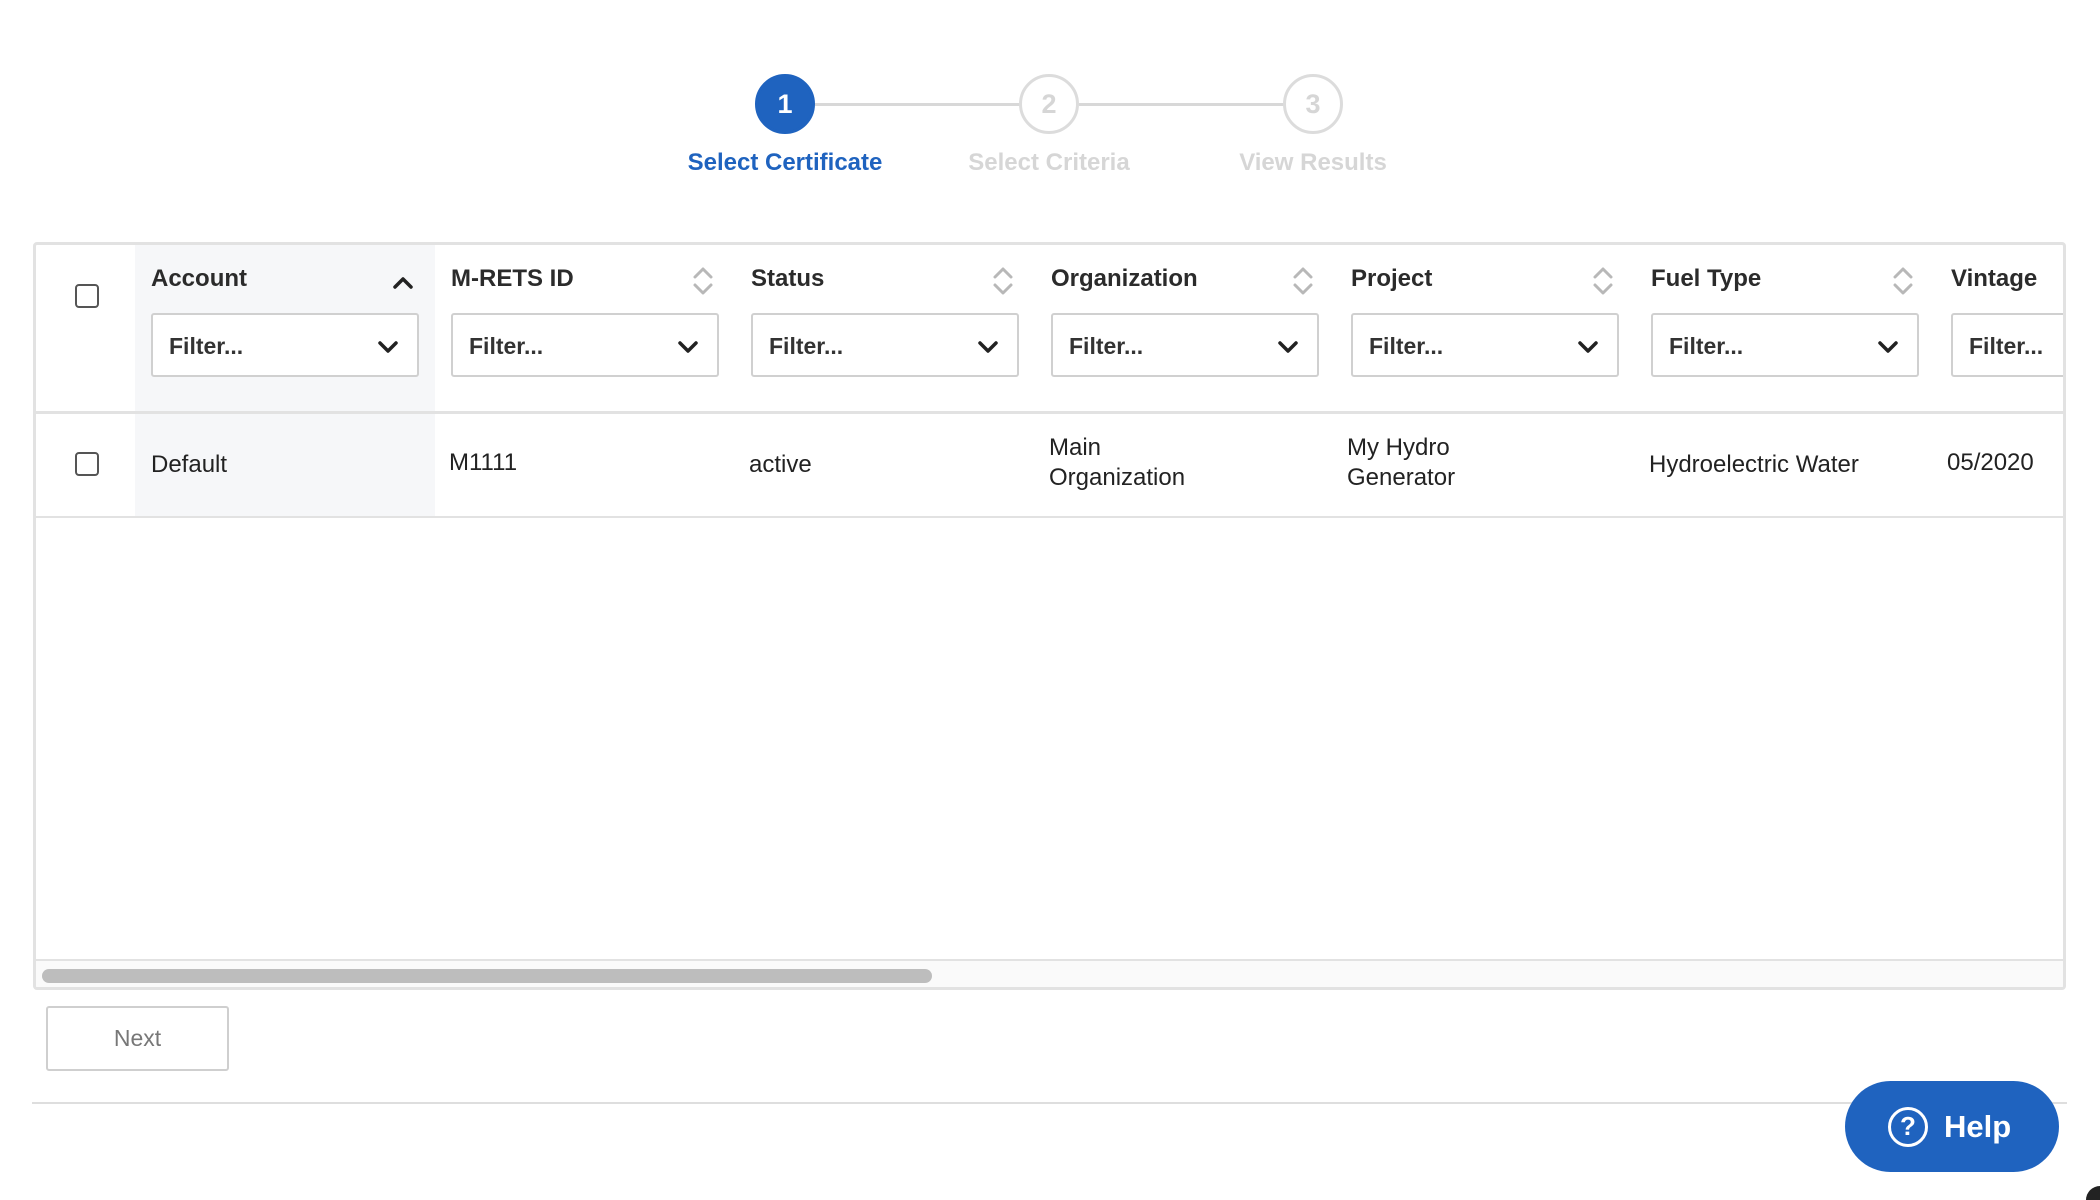 The width and height of the screenshot is (2100, 1200). What do you see at coordinates (780, 464) in the screenshot?
I see `cell-status: active` at bounding box center [780, 464].